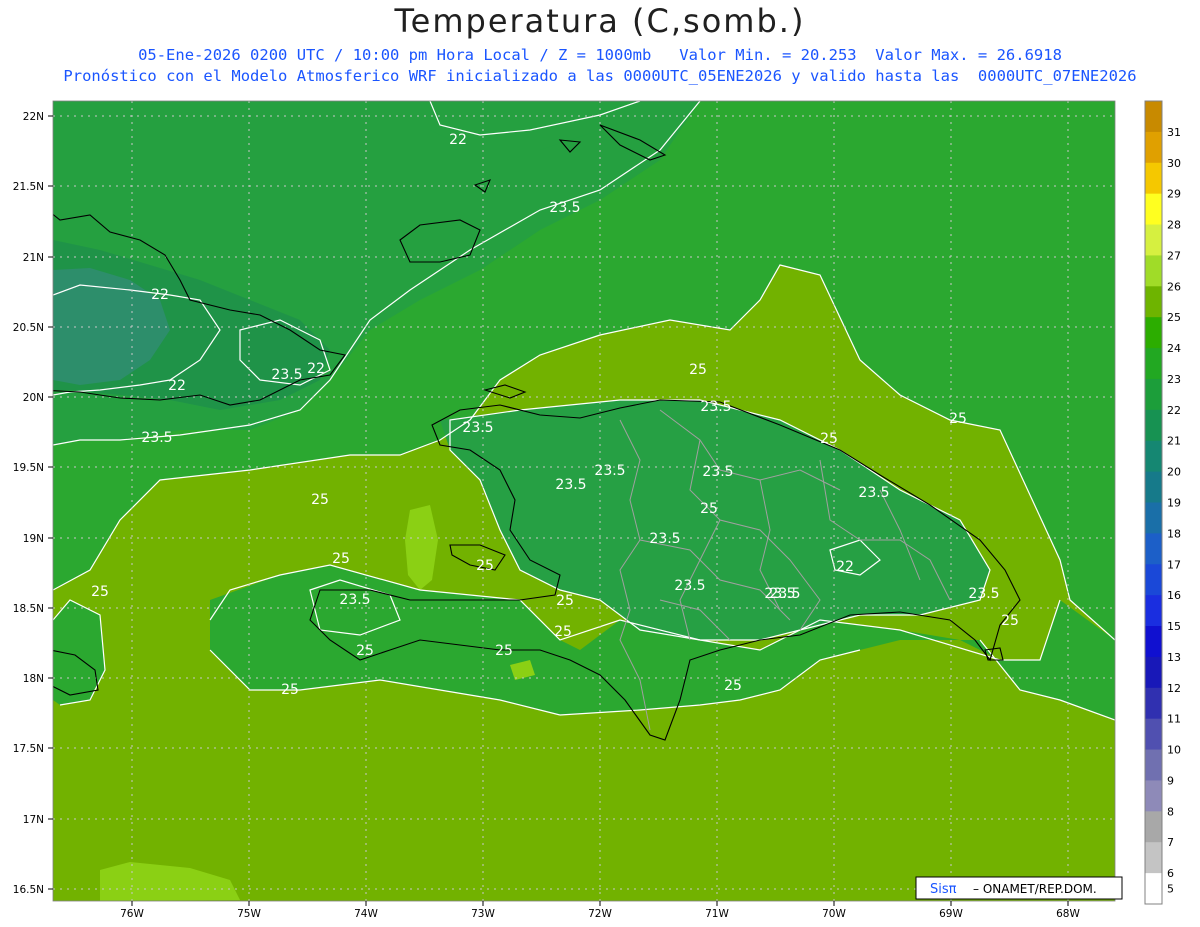  What do you see at coordinates (28, 890) in the screenshot?
I see `lat-label: 16.5N` at bounding box center [28, 890].